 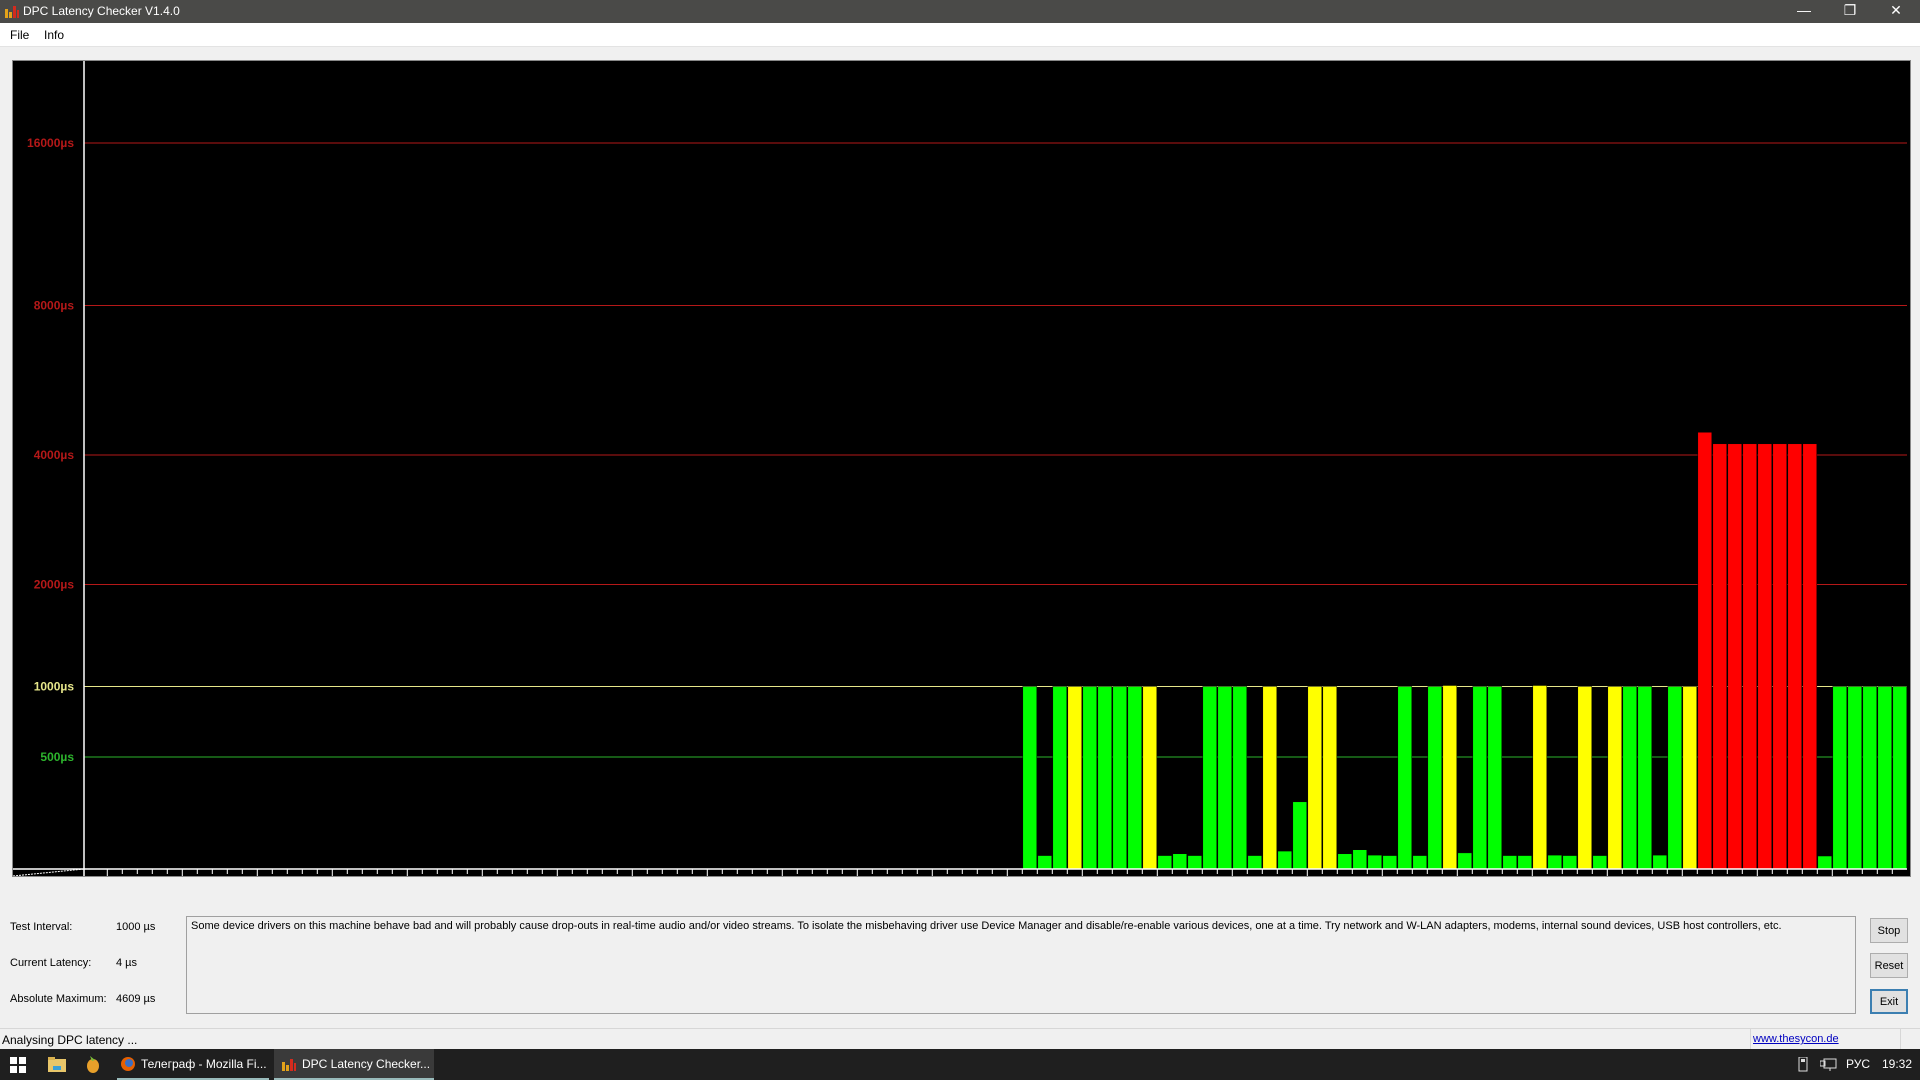 I want to click on close-icon: ✕, so click(x=1896, y=10).